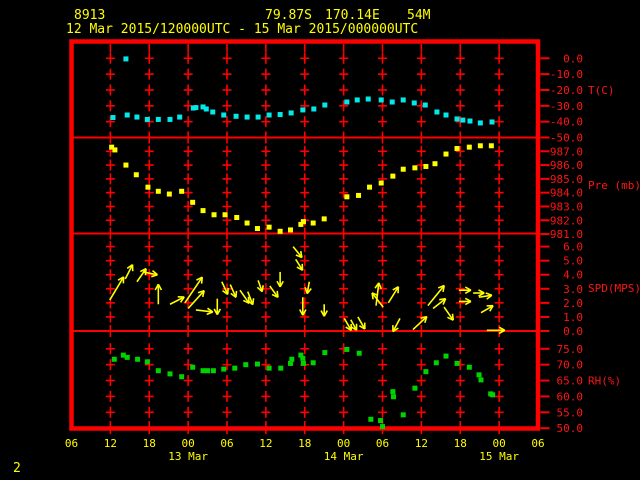  What do you see at coordinates (570, 428) in the screenshot?
I see `ytick-label: 50.0` at bounding box center [570, 428].